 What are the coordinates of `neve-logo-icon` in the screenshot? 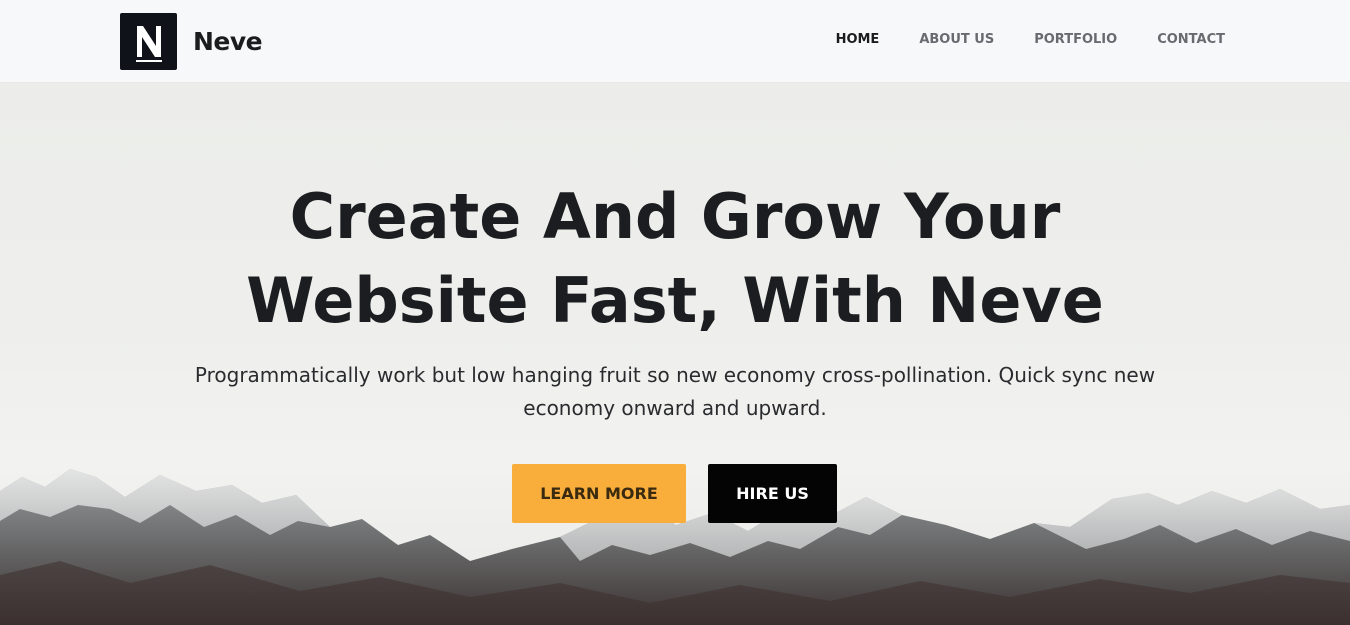 It's located at (148, 41).